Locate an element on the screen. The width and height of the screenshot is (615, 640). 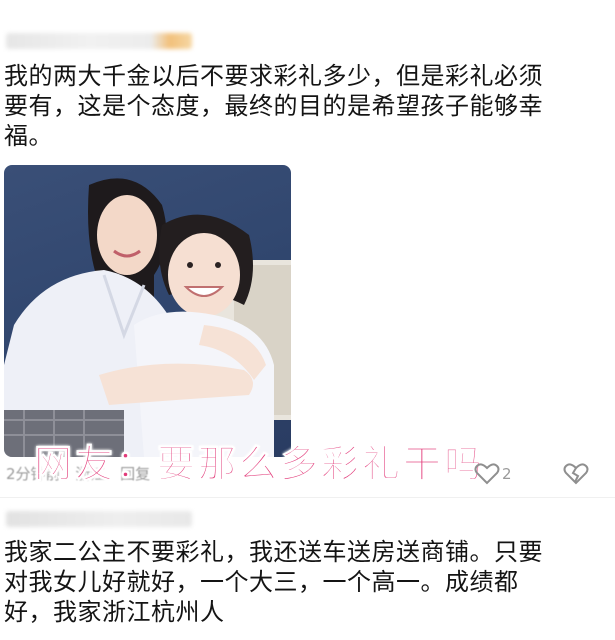
like-count: 2 is located at coordinates (507, 474).